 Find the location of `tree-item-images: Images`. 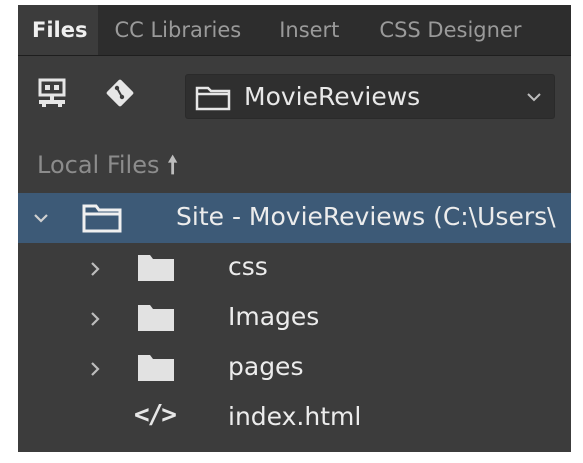

tree-item-images: Images is located at coordinates (294, 318).